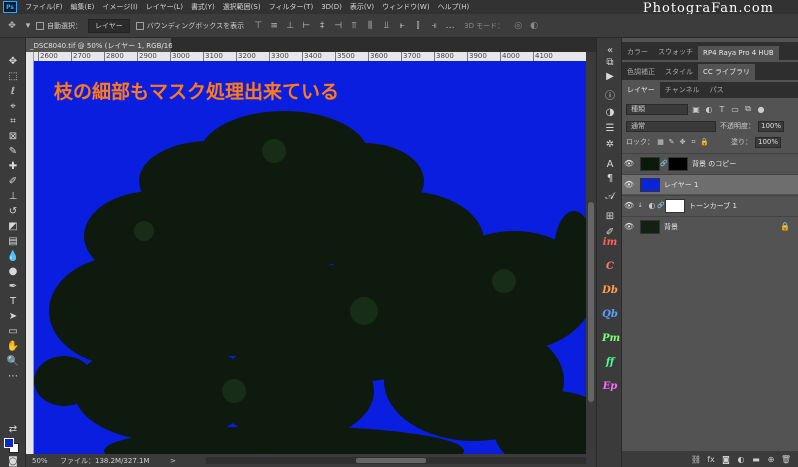  Describe the element at coordinates (682, 142) in the screenshot. I see `lock-position-icon: ✥` at that location.